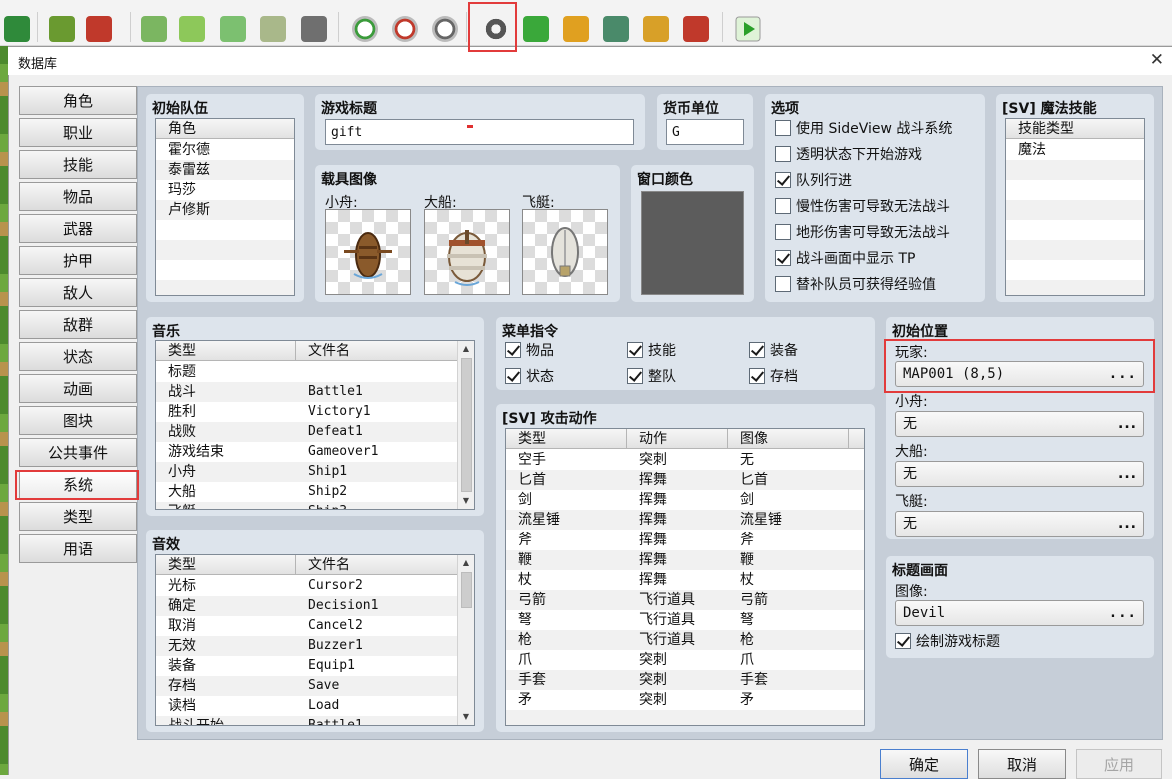 This screenshot has width=1172, height=779. What do you see at coordinates (692, 243) in the screenshot?
I see `window-color-swatch` at bounding box center [692, 243].